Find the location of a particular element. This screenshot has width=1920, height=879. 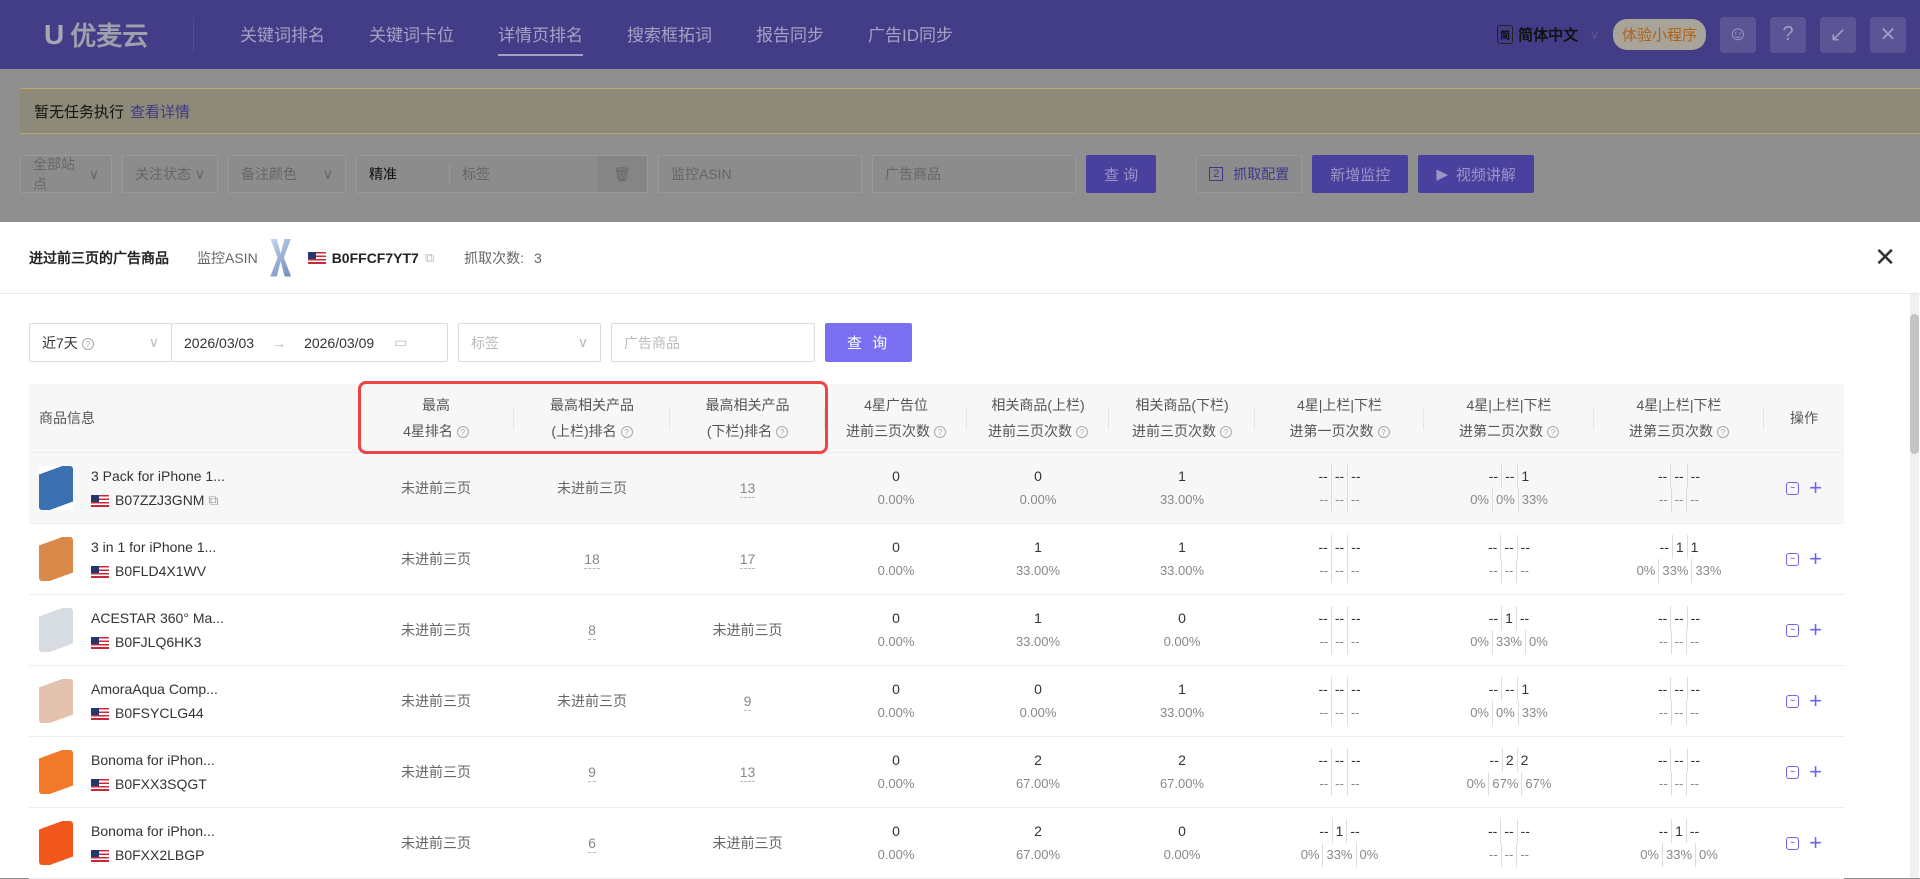

header-line: 进前三页次数? is located at coordinates (1182, 431).